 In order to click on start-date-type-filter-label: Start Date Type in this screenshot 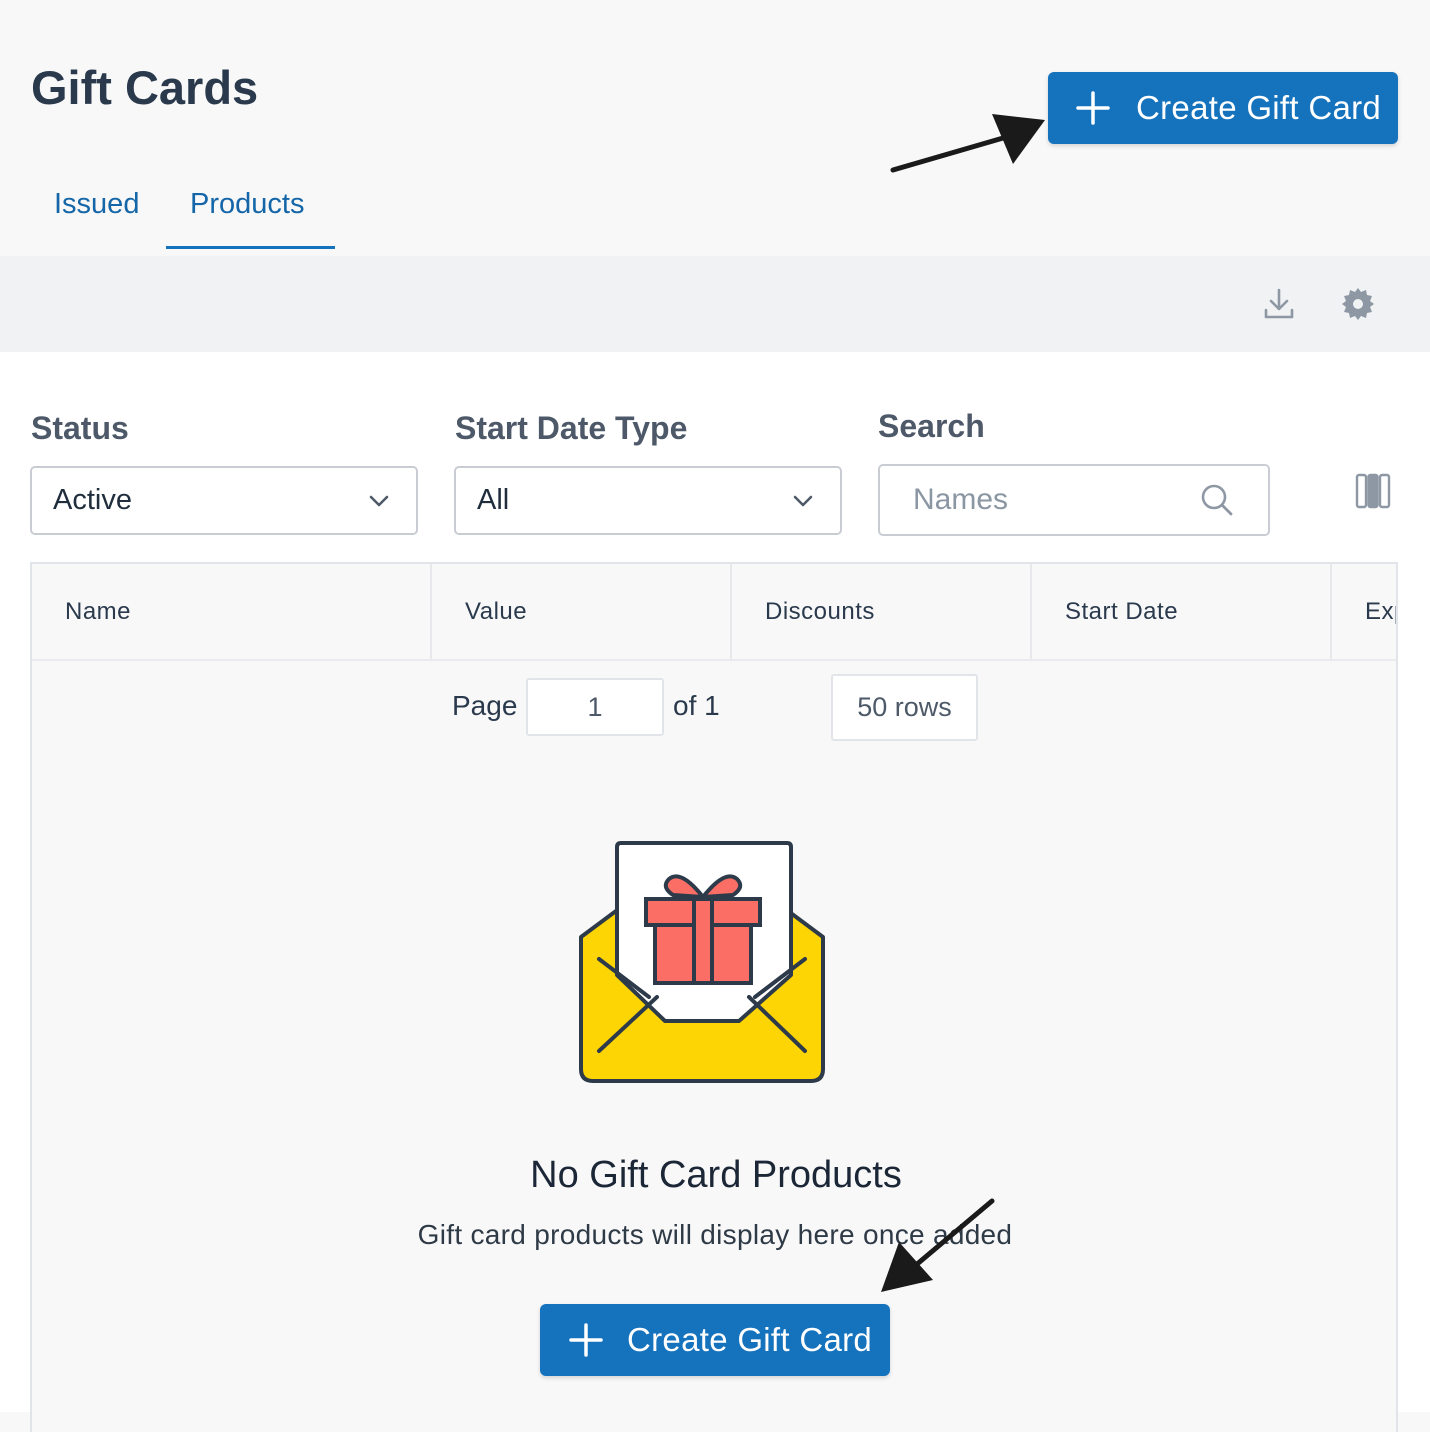, I will do `click(571, 428)`.